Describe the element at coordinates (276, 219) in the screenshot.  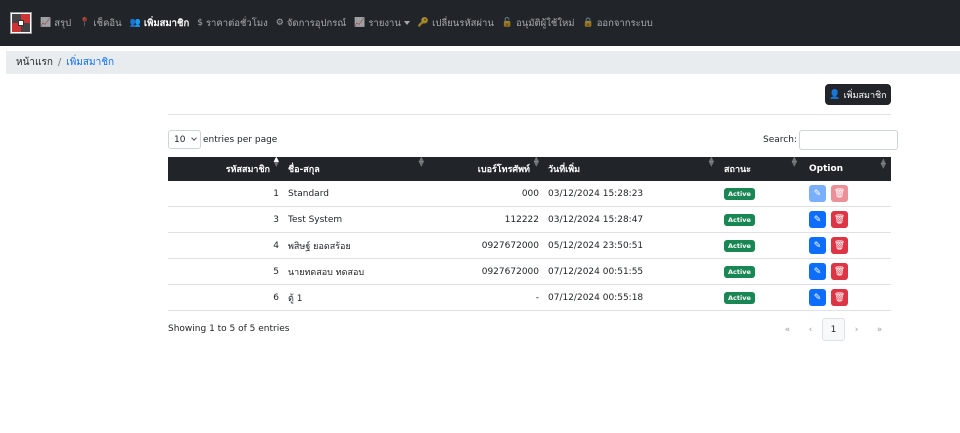
I see `cell-id: 3` at that location.